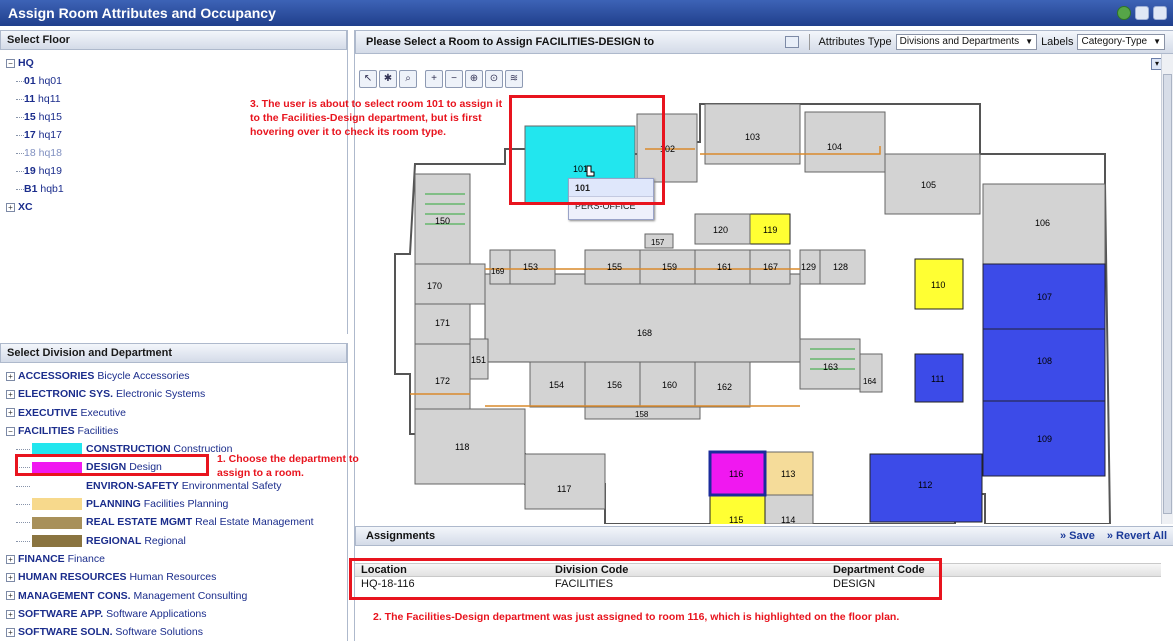 This screenshot has height=641, width=1173. Describe the element at coordinates (1137, 536) in the screenshot. I see `revert-all-button: » Revert All` at that location.